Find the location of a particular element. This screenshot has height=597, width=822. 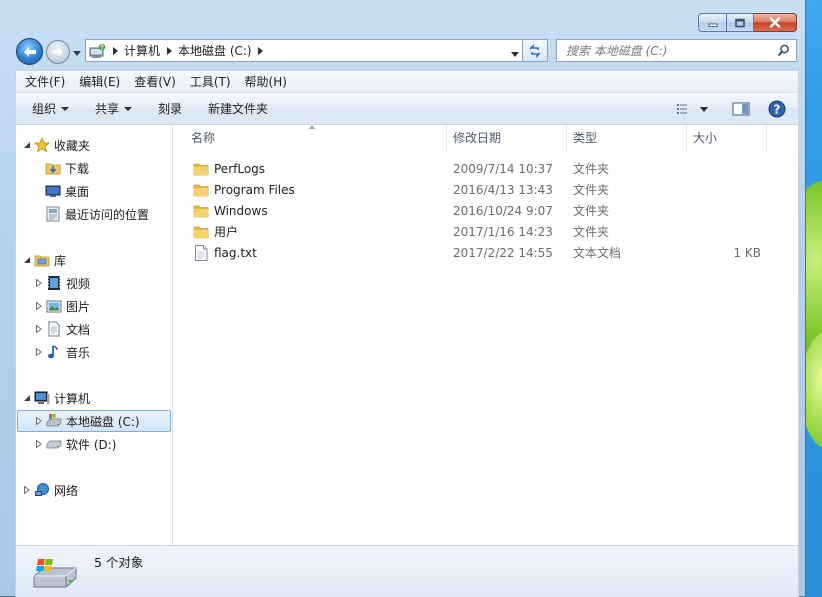

menu-edit: 编辑(E) is located at coordinates (99, 82).